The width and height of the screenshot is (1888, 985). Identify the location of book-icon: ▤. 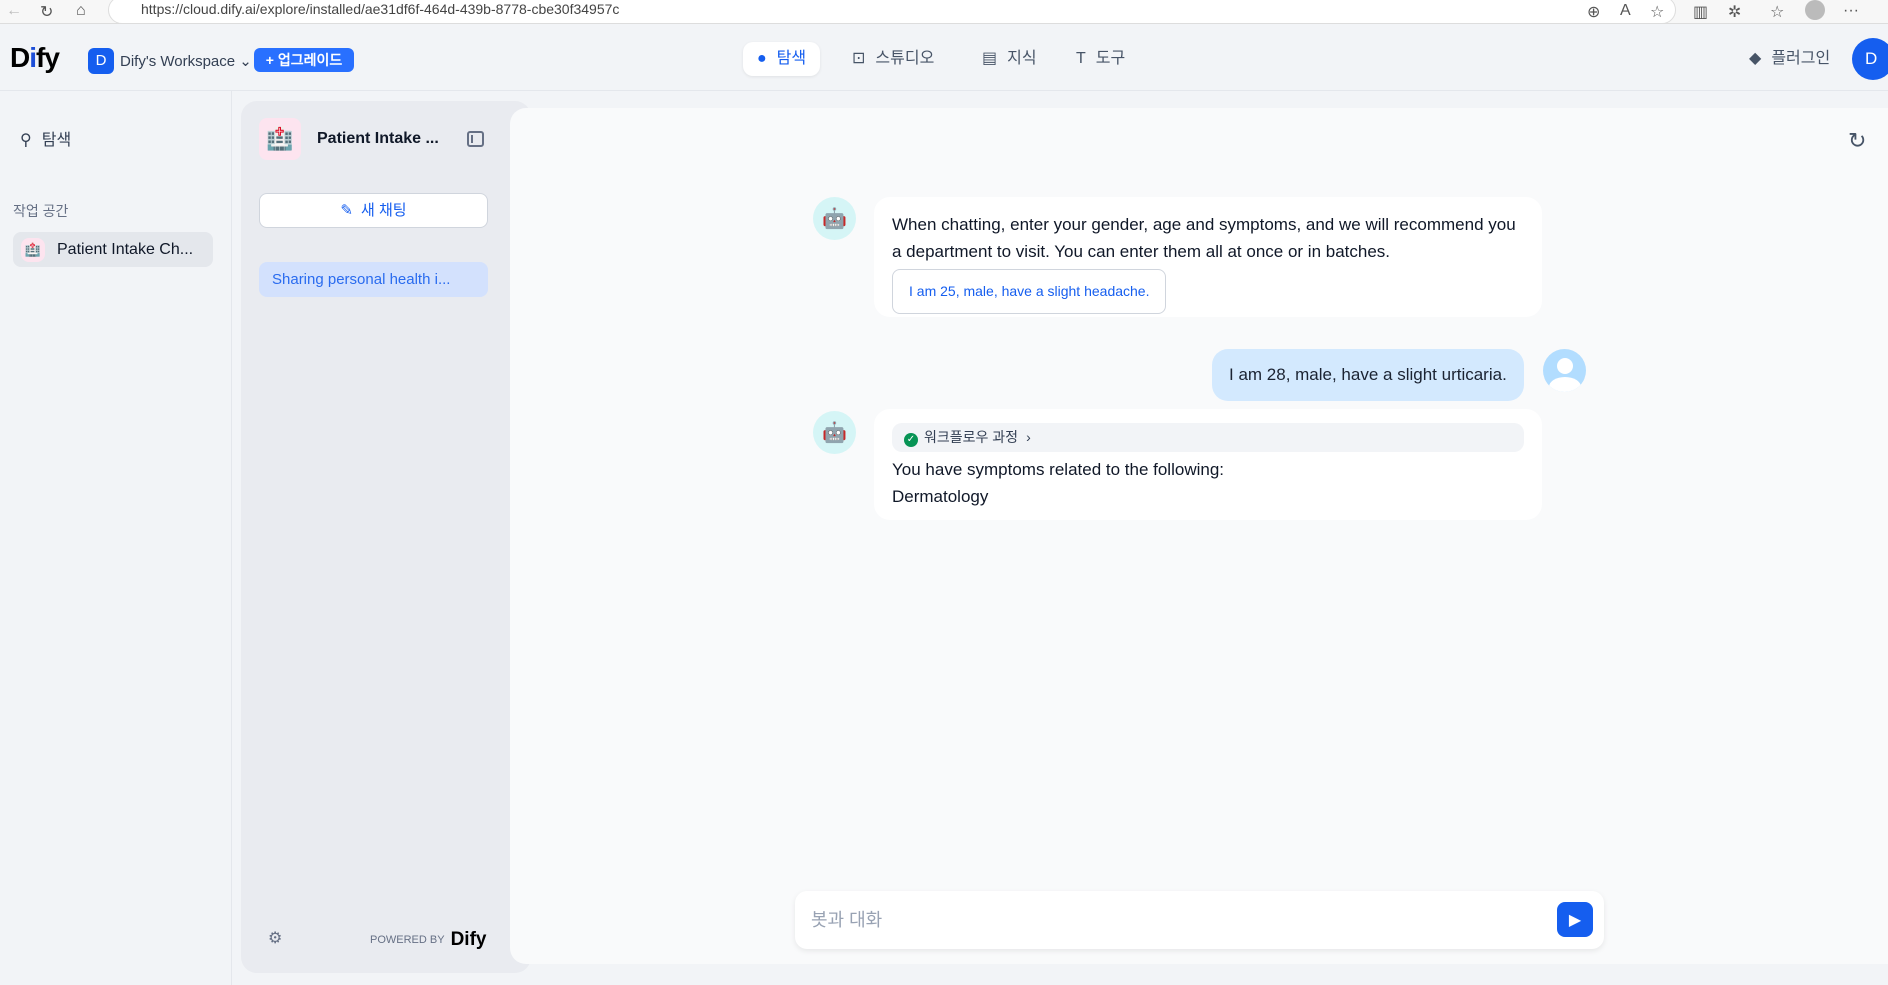
(990, 58).